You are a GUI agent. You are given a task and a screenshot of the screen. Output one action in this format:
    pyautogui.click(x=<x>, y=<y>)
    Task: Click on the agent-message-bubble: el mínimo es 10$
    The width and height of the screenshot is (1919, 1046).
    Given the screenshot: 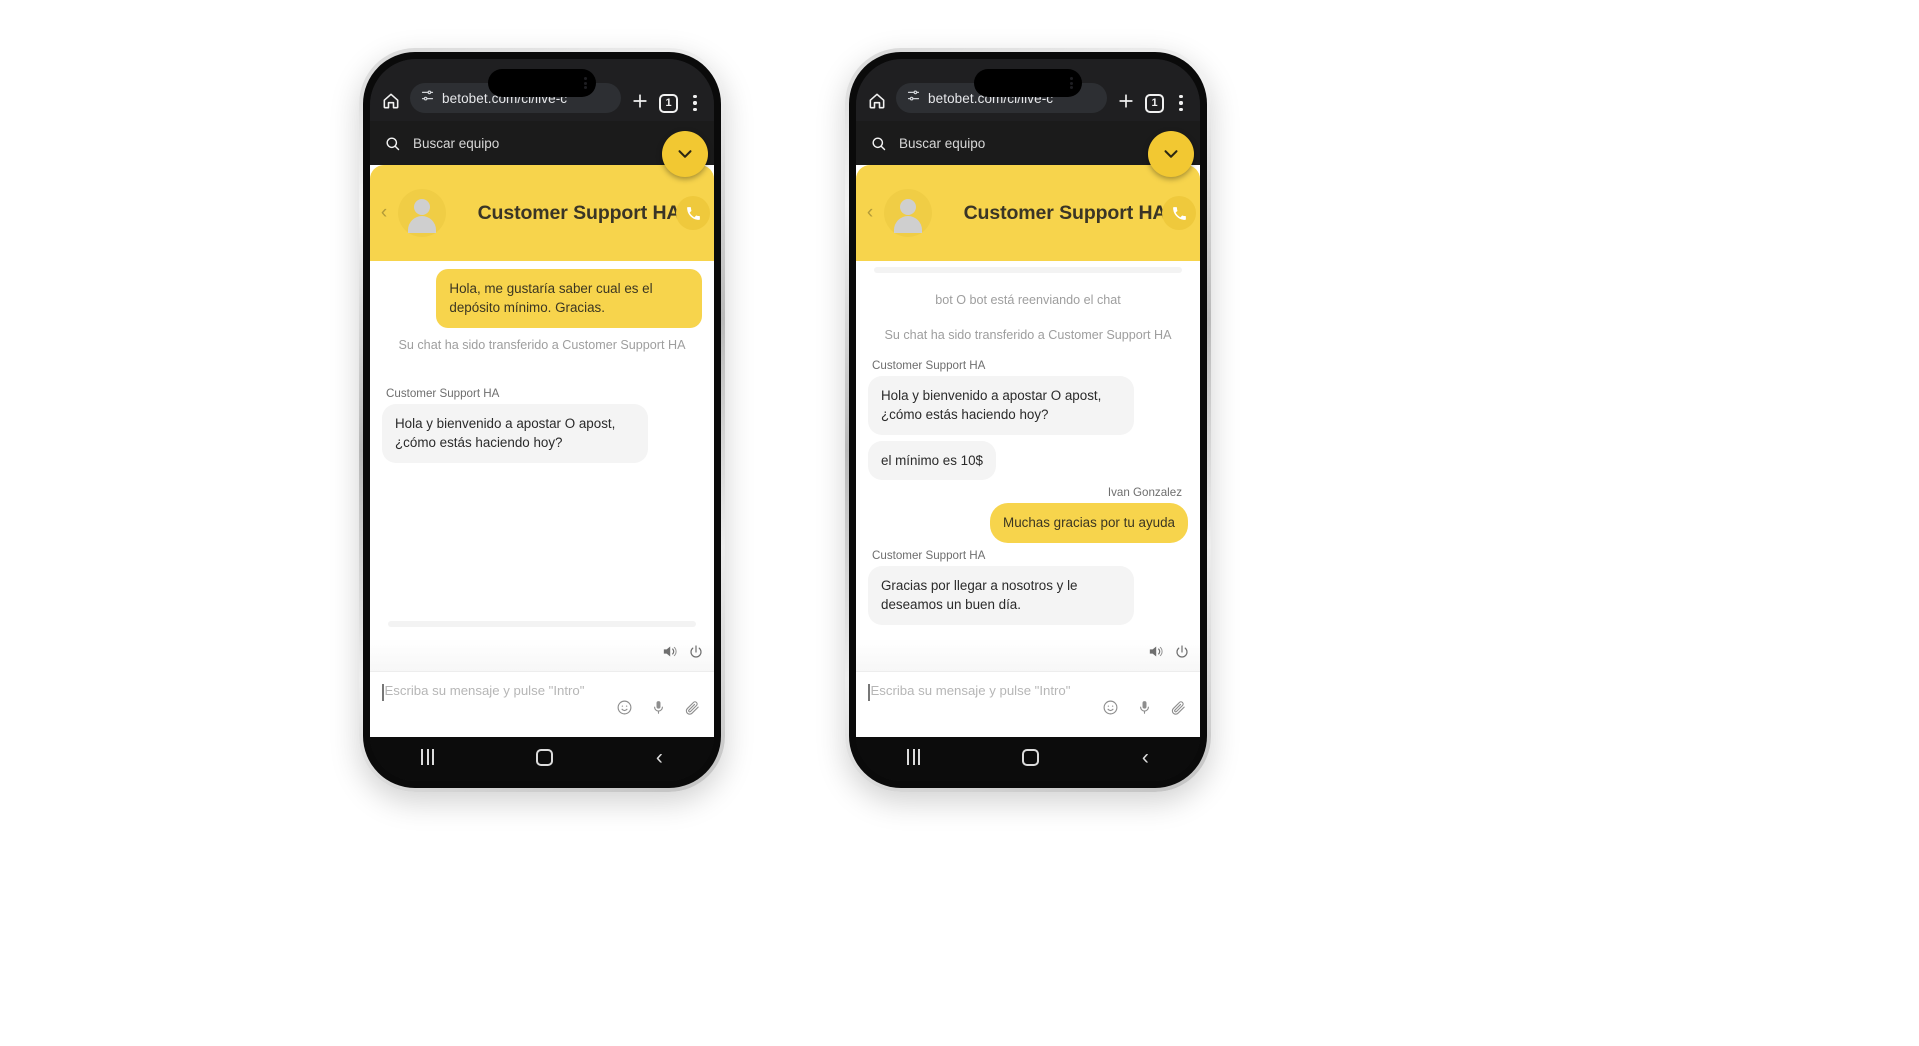 What is the action you would take?
    pyautogui.click(x=932, y=460)
    